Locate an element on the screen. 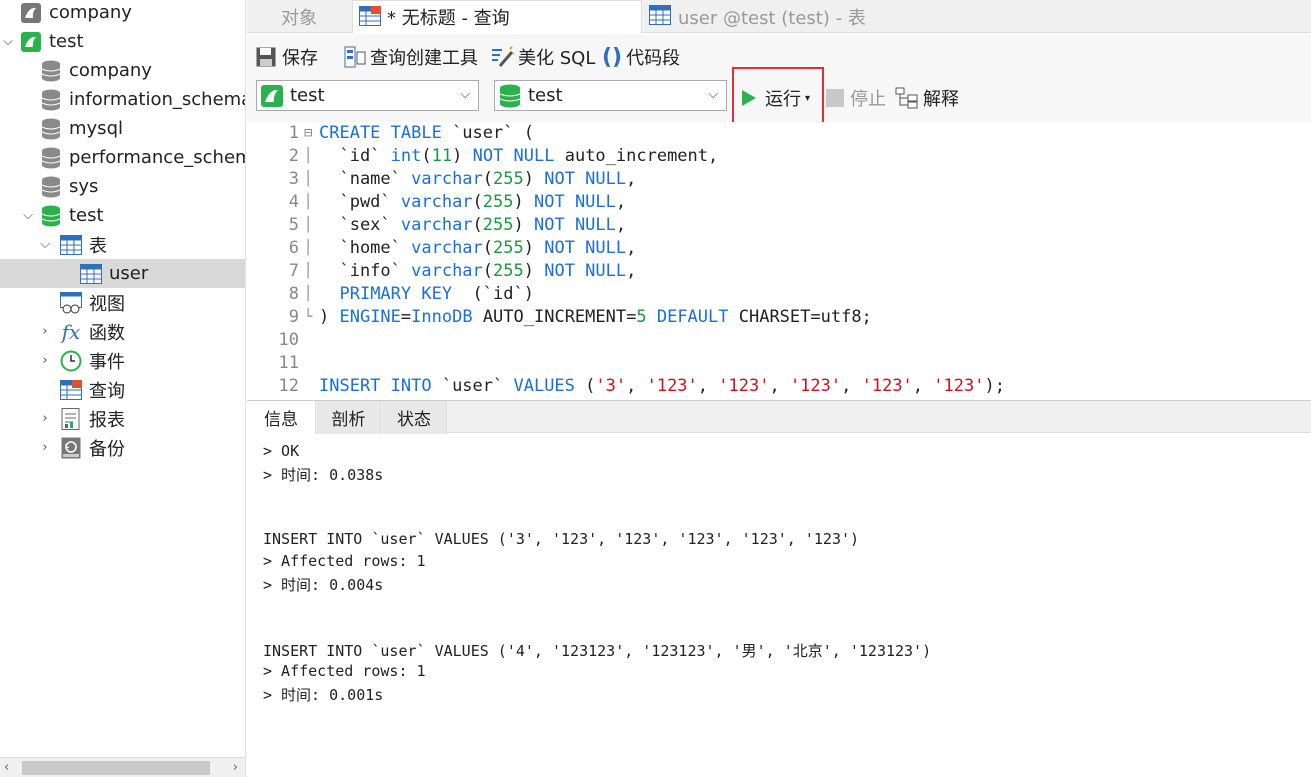 This screenshot has width=1311, height=777. tree-label: mysql is located at coordinates (96, 128).